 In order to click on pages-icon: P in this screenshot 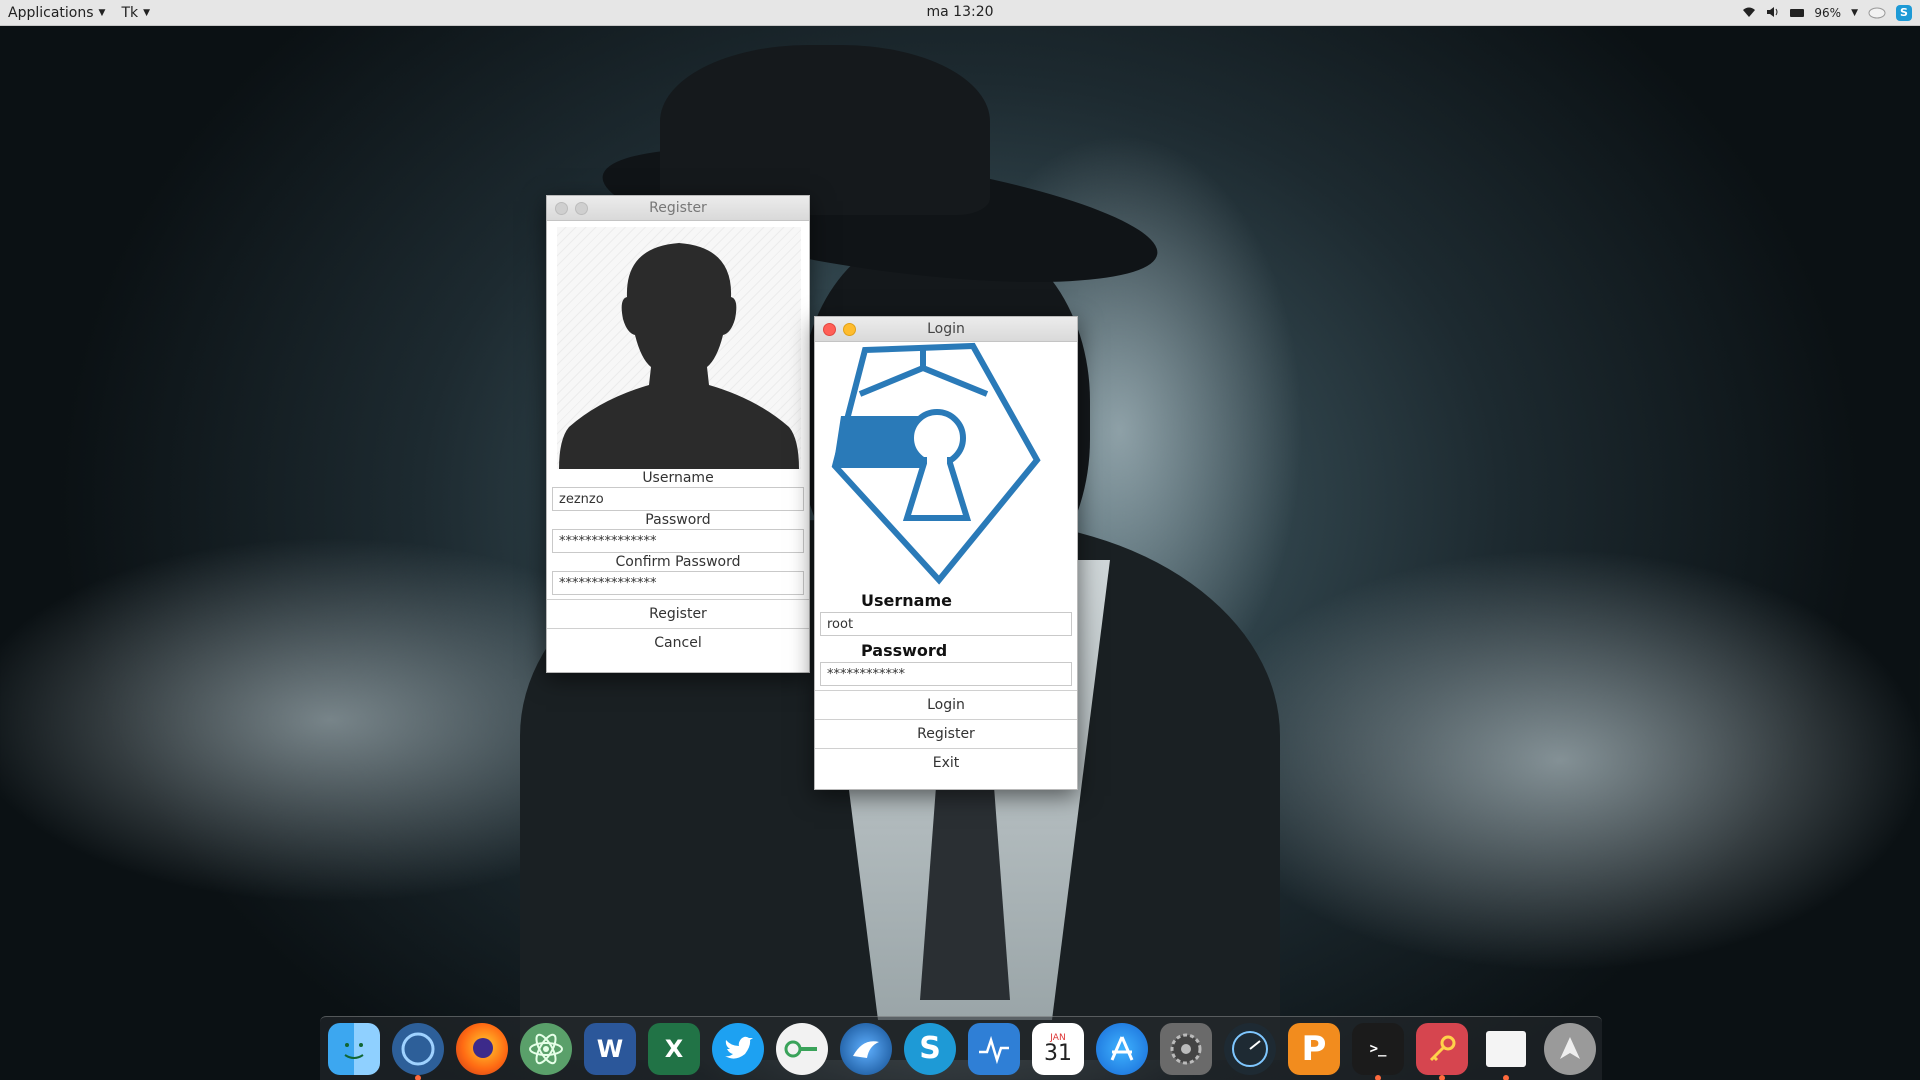, I will do `click(1314, 1048)`.